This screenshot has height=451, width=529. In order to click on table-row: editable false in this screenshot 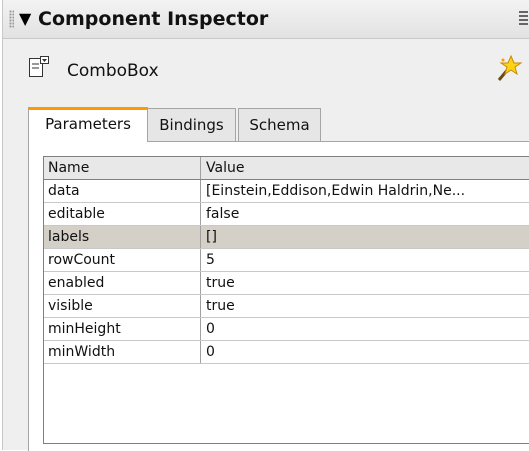, I will do `click(286, 214)`.